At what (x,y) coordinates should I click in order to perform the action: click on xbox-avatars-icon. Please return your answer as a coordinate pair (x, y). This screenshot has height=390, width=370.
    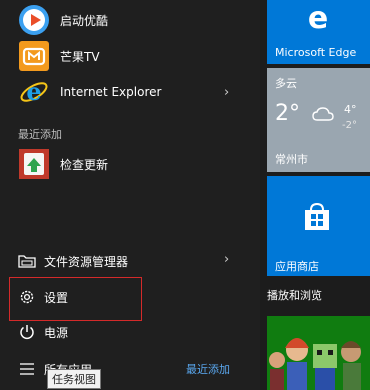
    Looking at the image, I should click on (318, 353).